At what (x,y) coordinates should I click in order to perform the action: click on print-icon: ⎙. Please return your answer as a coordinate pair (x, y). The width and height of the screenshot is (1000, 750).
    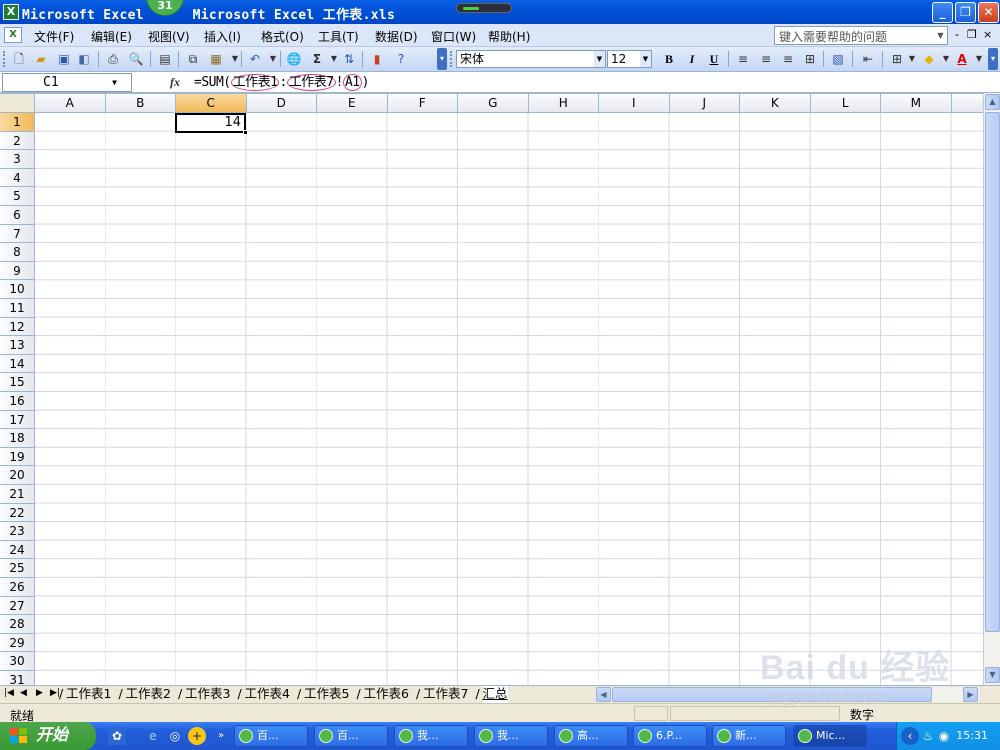
    Looking at the image, I should click on (113, 59).